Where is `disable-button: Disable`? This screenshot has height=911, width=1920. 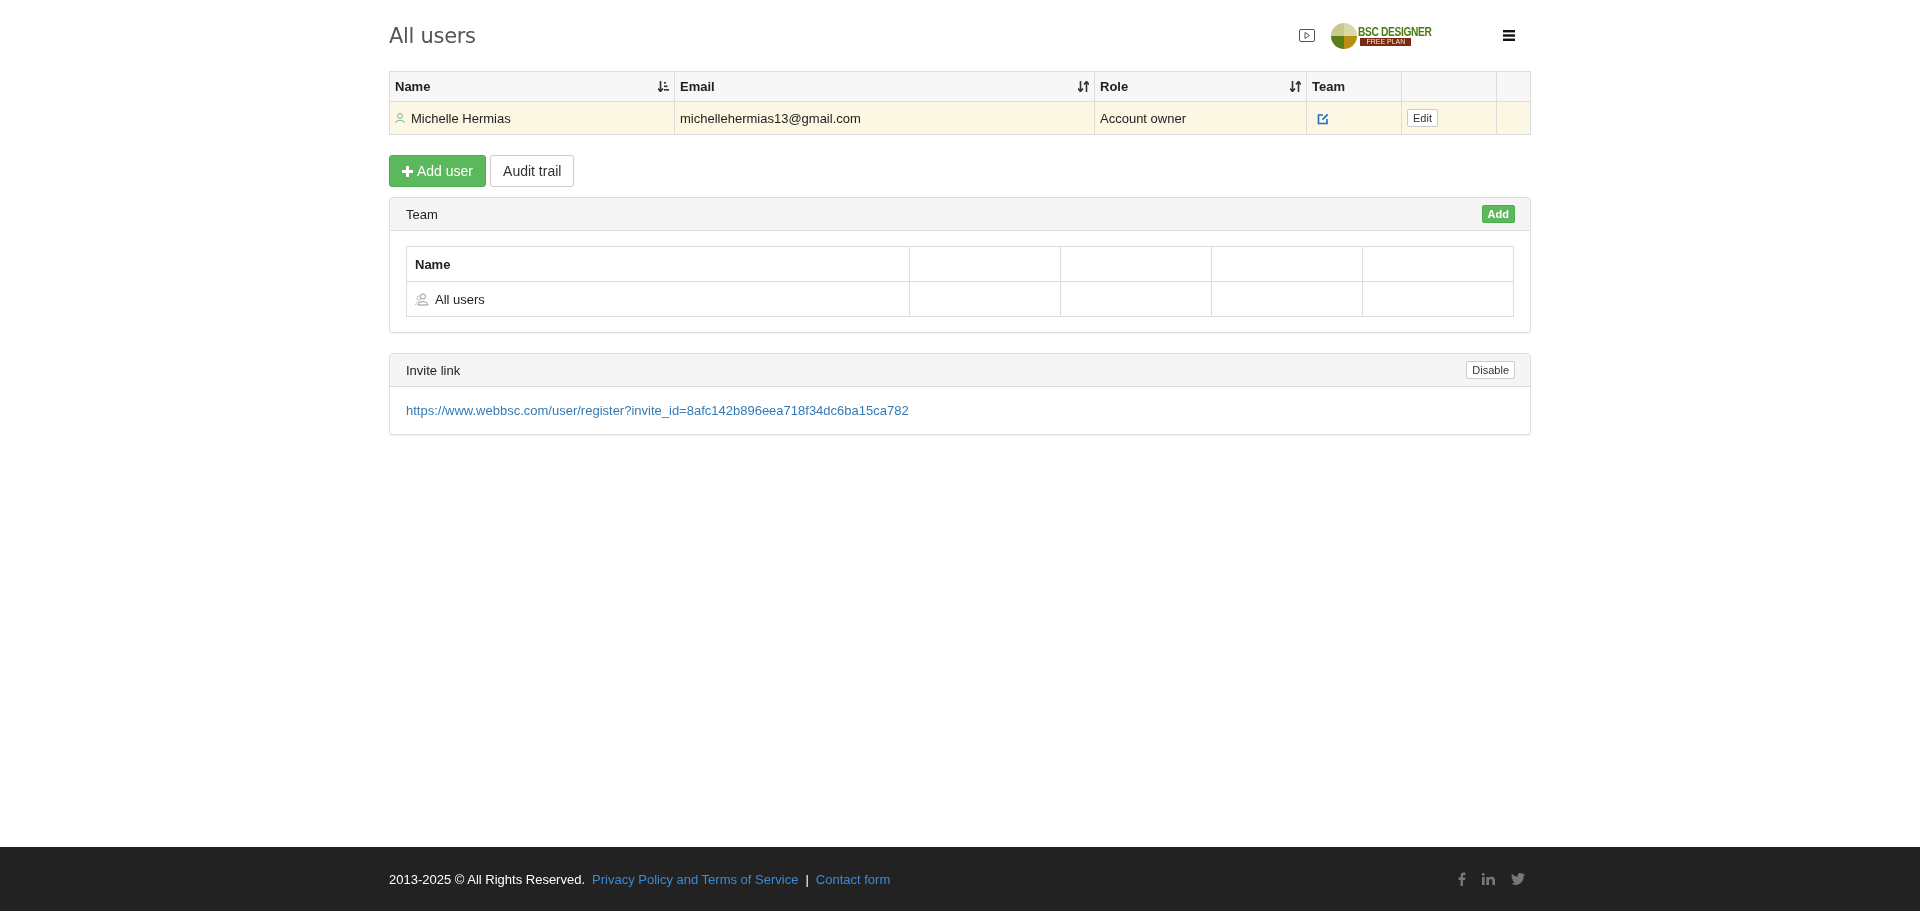 disable-button: Disable is located at coordinates (1490, 370).